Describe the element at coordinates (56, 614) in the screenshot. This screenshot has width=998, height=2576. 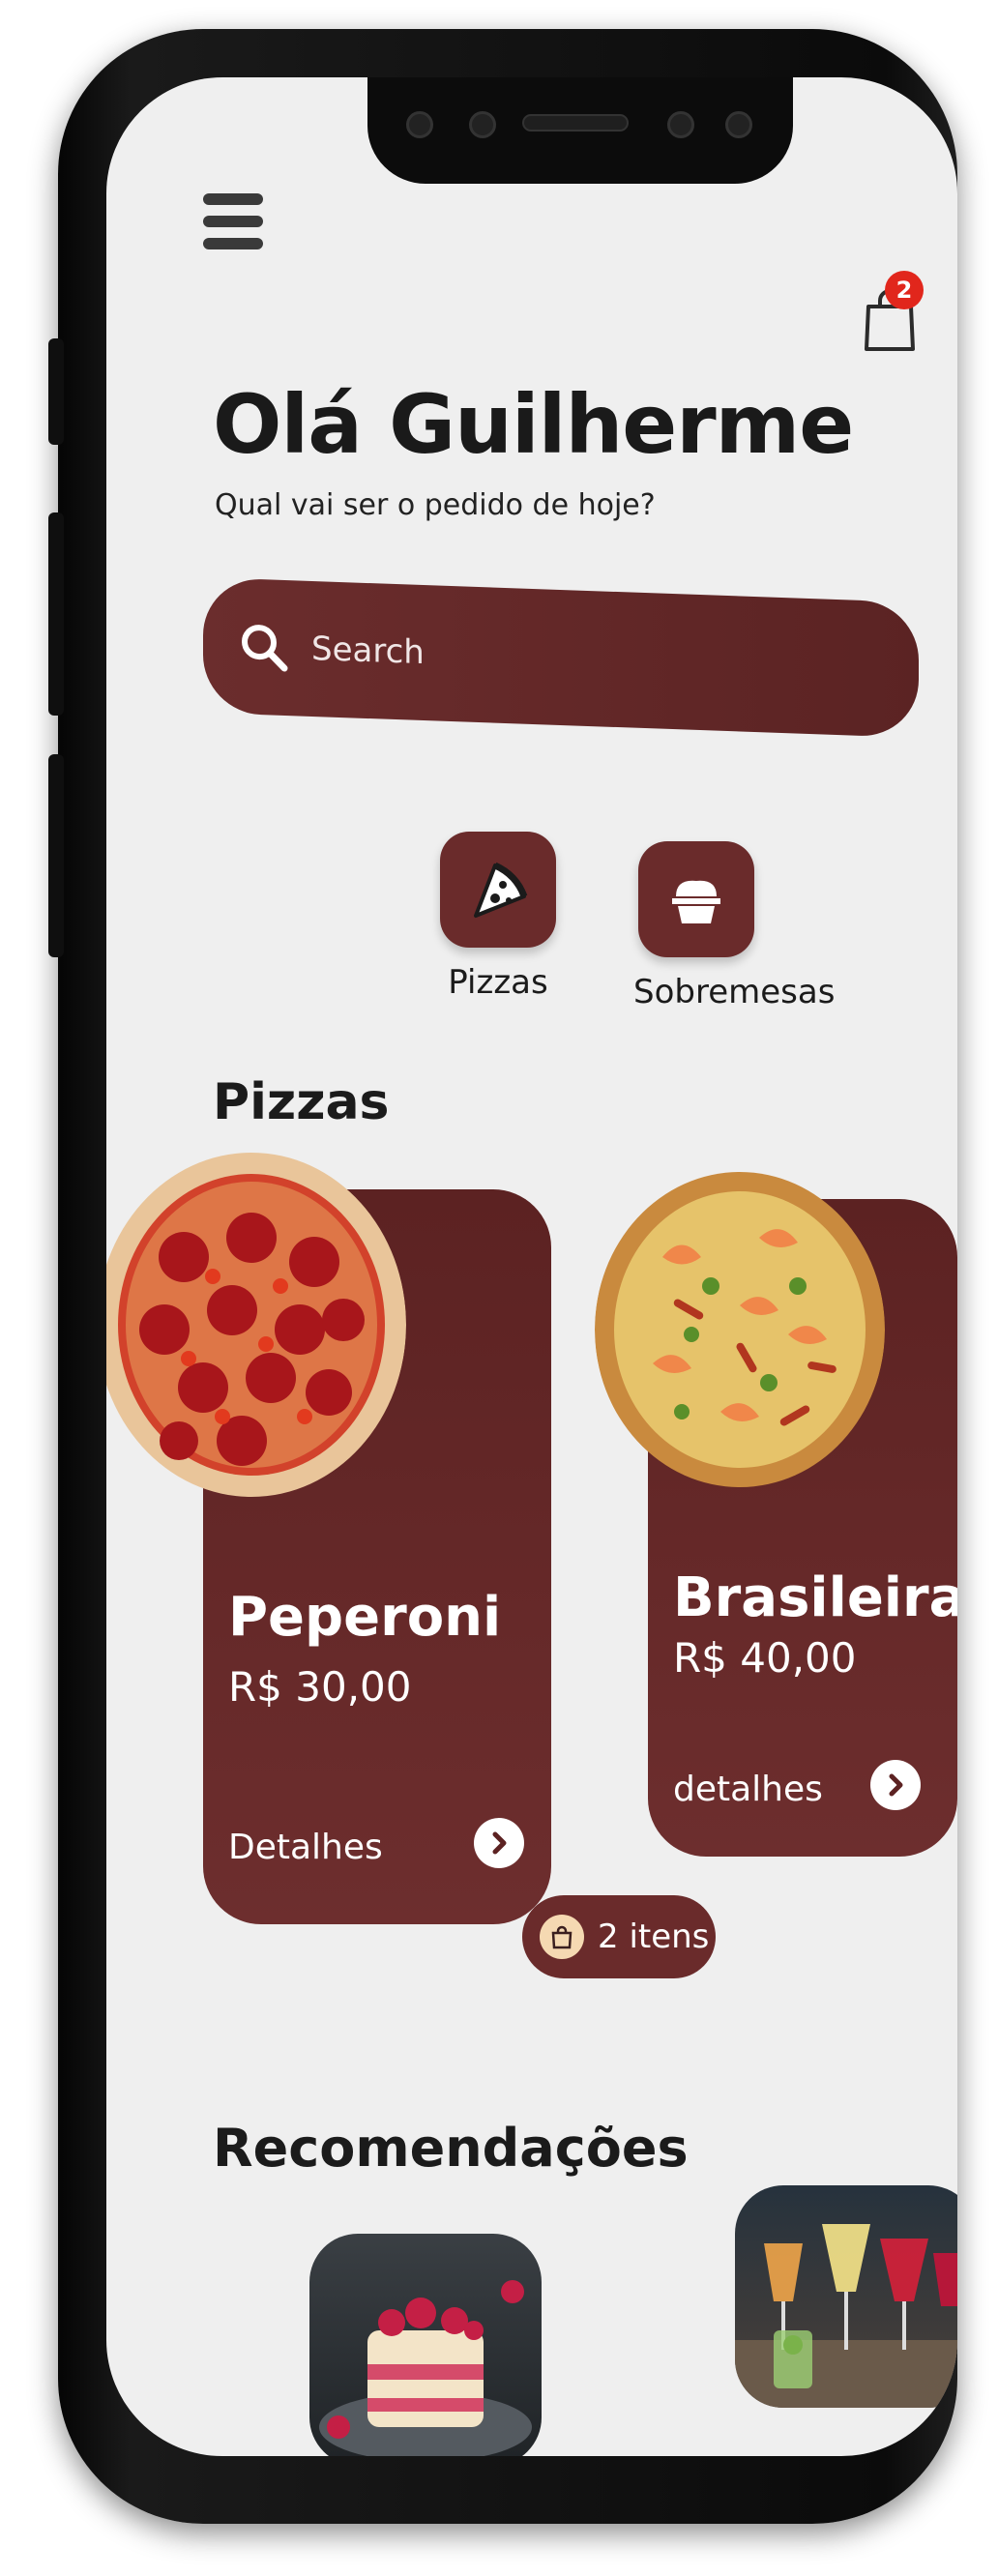
I see `volume-up-button` at that location.